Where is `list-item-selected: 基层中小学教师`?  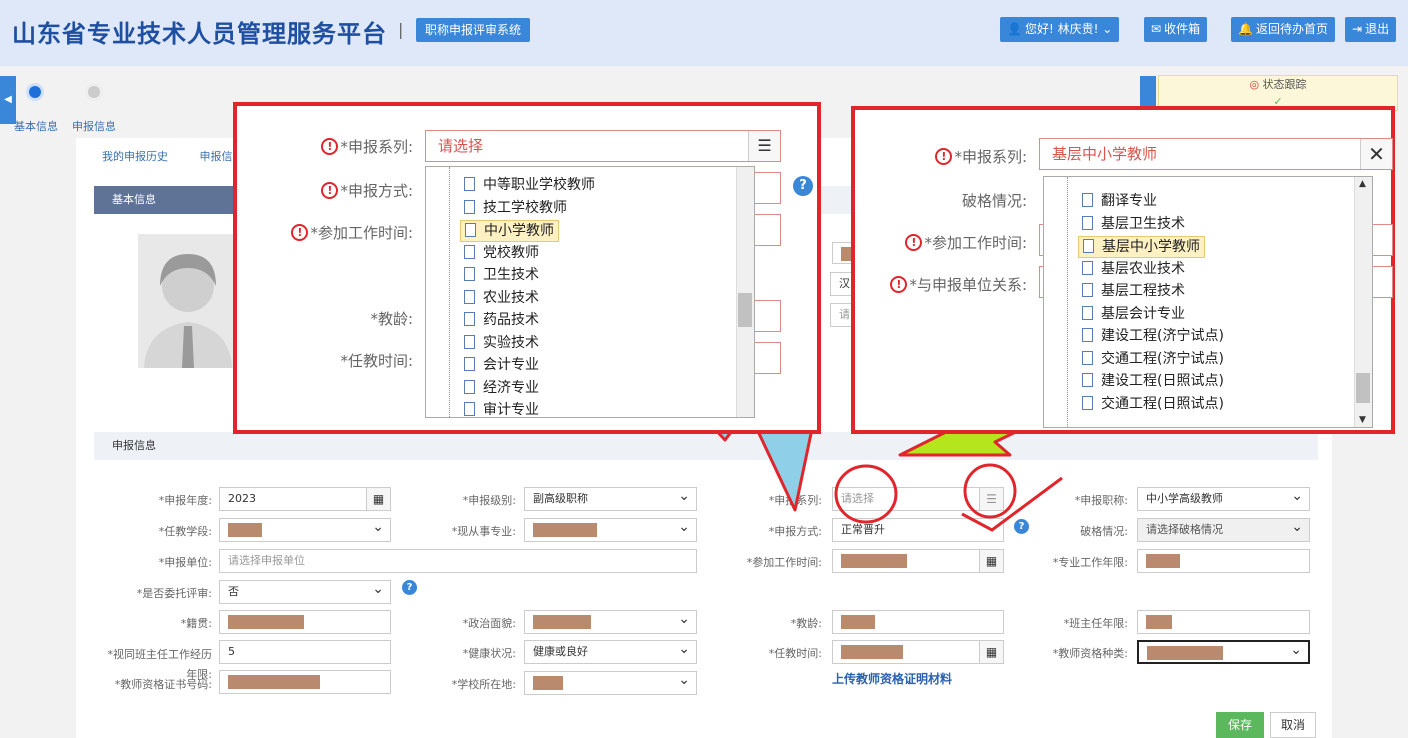
list-item-selected: 基层中小学教师 is located at coordinates (1141, 247).